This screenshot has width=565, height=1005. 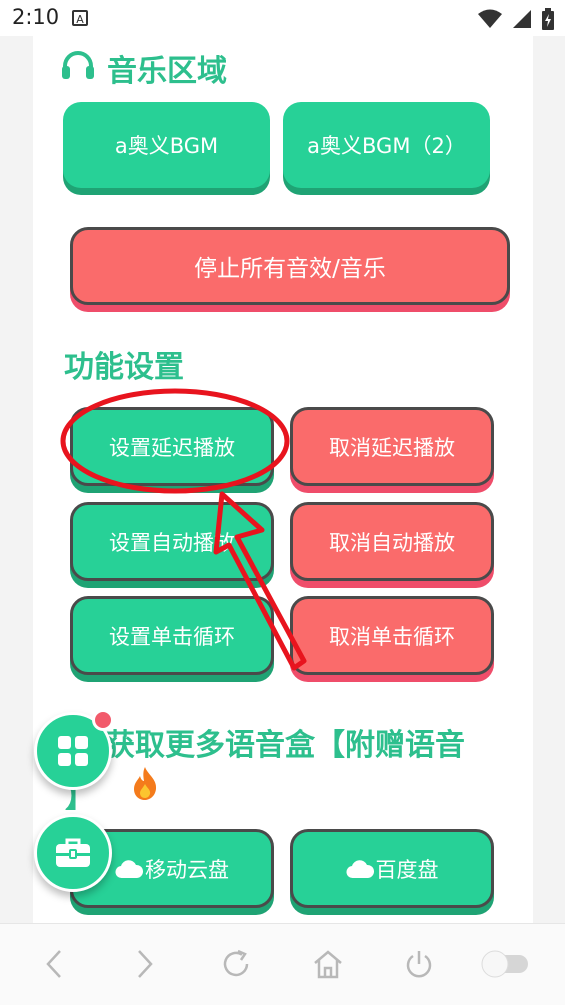 What do you see at coordinates (282, 964) in the screenshot?
I see `browser-nav-bar` at bounding box center [282, 964].